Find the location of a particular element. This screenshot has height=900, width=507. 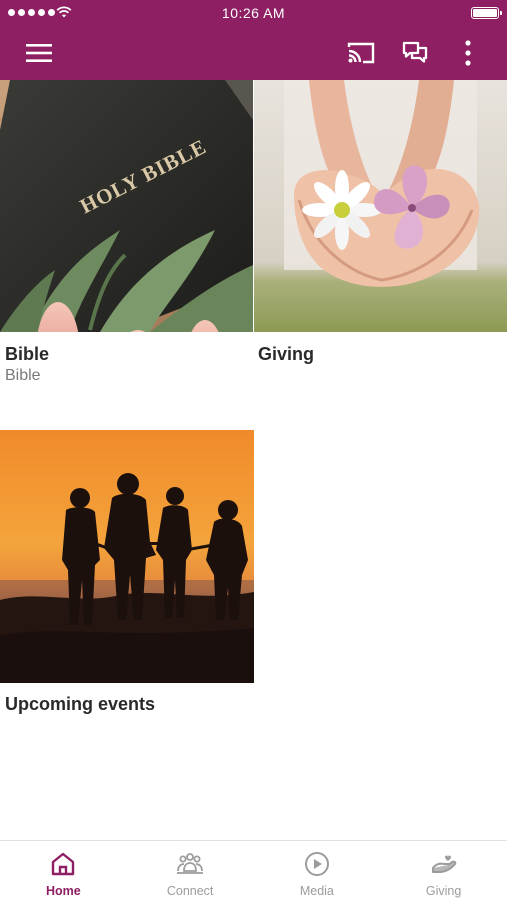

giving-hand-icon is located at coordinates (443, 864).